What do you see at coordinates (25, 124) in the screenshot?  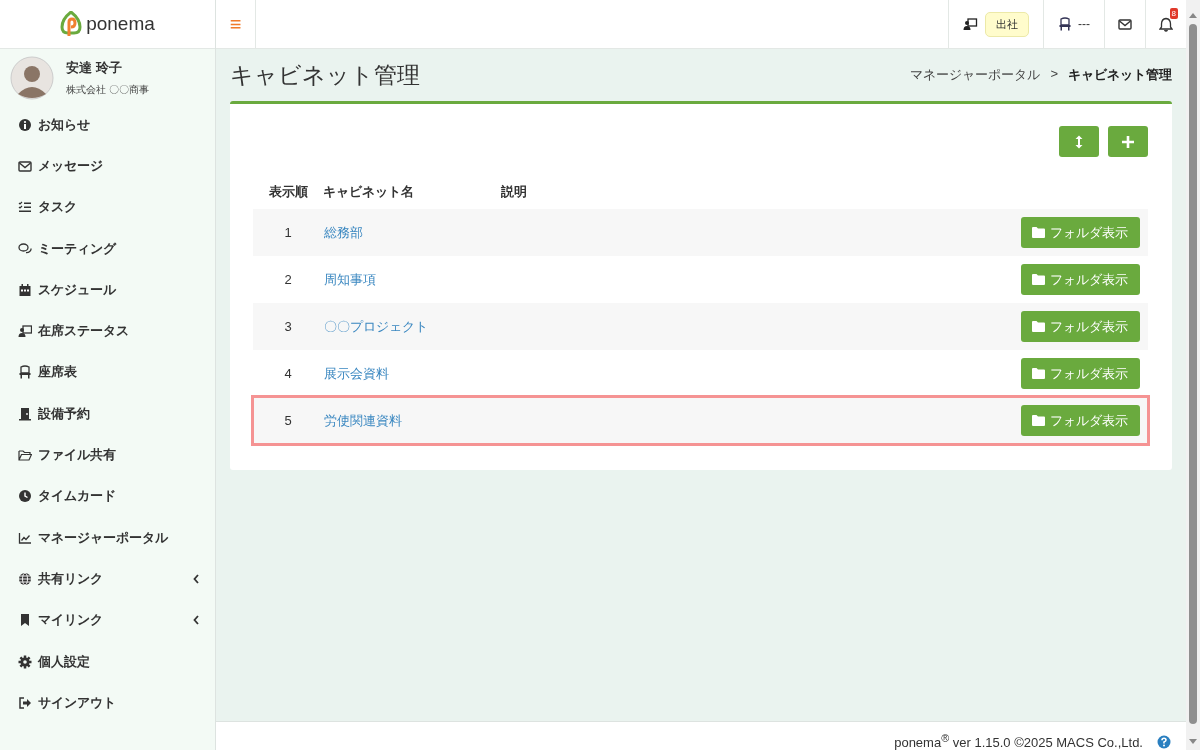 I see `info-icon` at bounding box center [25, 124].